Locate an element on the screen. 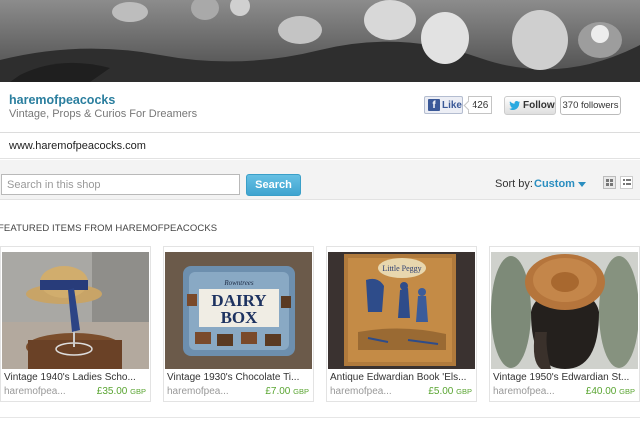 Image resolution: width=640 pixels, height=422 pixels. twitter-follow-button: Follow is located at coordinates (530, 105).